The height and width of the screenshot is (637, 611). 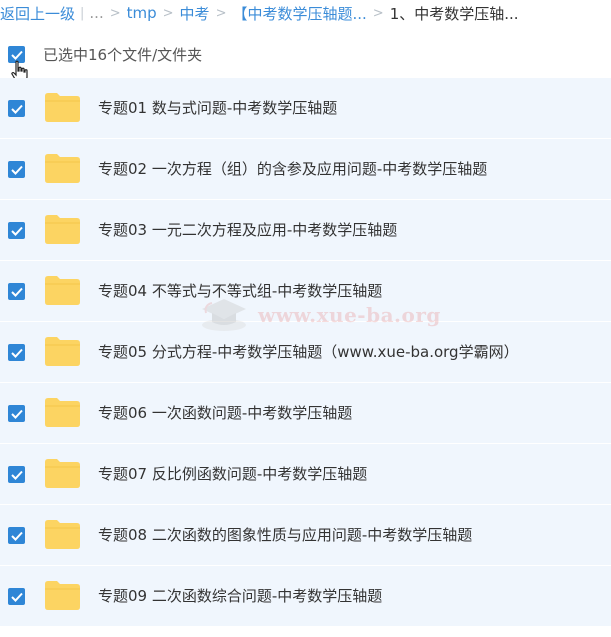 I want to click on file-name: 专题02 一次方程（组）的含参及应用问题-中考数学压轴题, so click(x=292, y=169).